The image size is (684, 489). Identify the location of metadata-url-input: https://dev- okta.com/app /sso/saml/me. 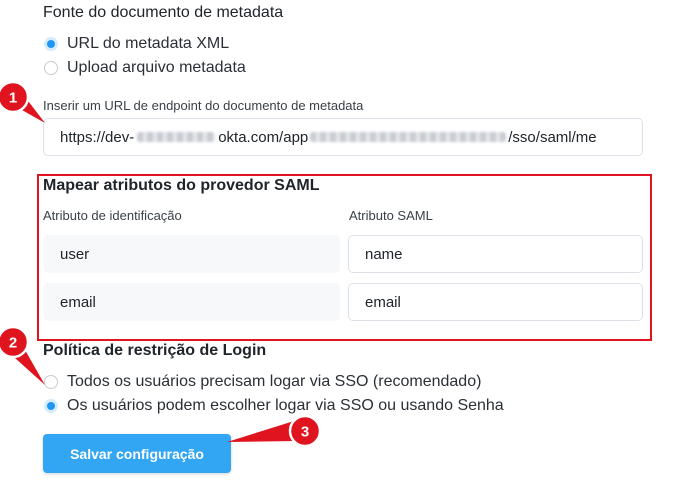
(343, 137).